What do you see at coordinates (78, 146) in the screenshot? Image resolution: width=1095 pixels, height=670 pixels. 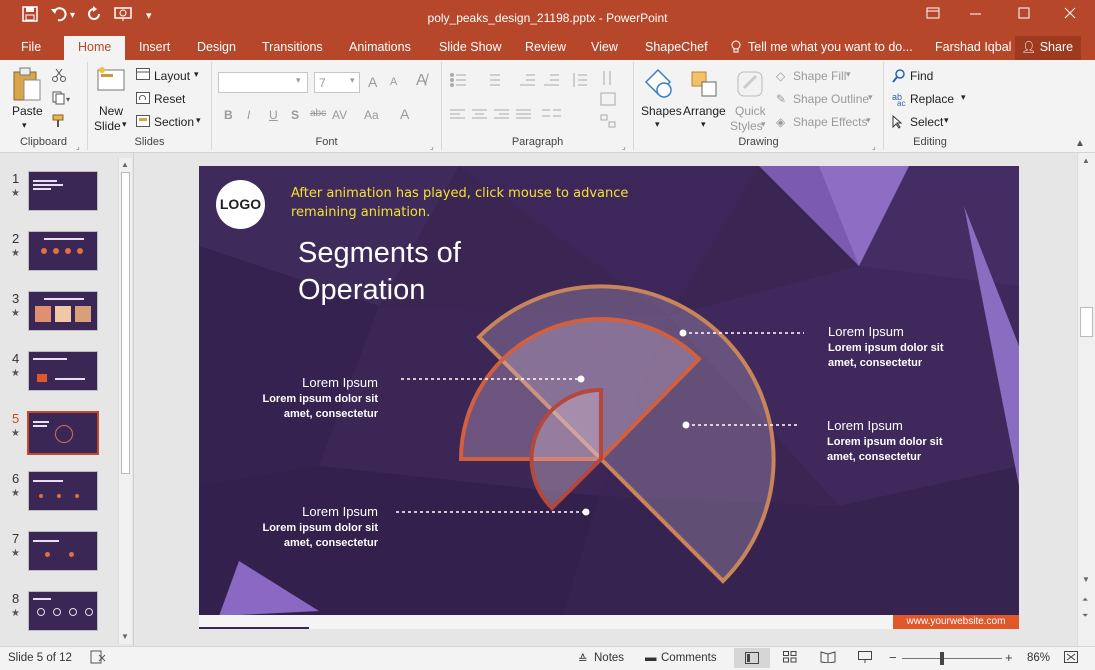 I see `dialog-launcher-icon: ⌟` at bounding box center [78, 146].